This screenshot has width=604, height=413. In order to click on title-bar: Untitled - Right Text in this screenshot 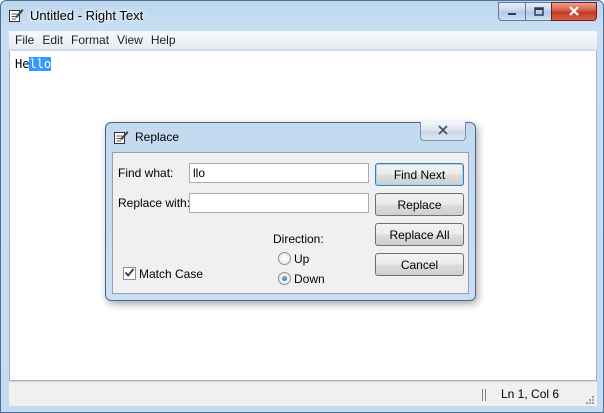, I will do `click(302, 16)`.